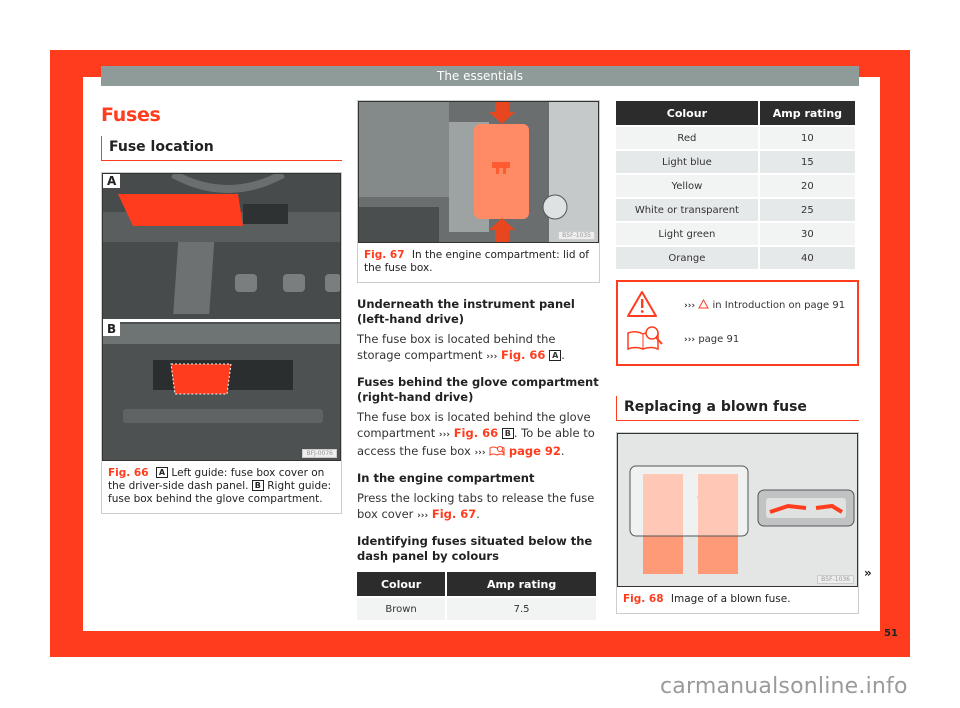 This screenshot has width=960, height=708. What do you see at coordinates (535, 451) in the screenshot?
I see `page-92-link: page 92` at bounding box center [535, 451].